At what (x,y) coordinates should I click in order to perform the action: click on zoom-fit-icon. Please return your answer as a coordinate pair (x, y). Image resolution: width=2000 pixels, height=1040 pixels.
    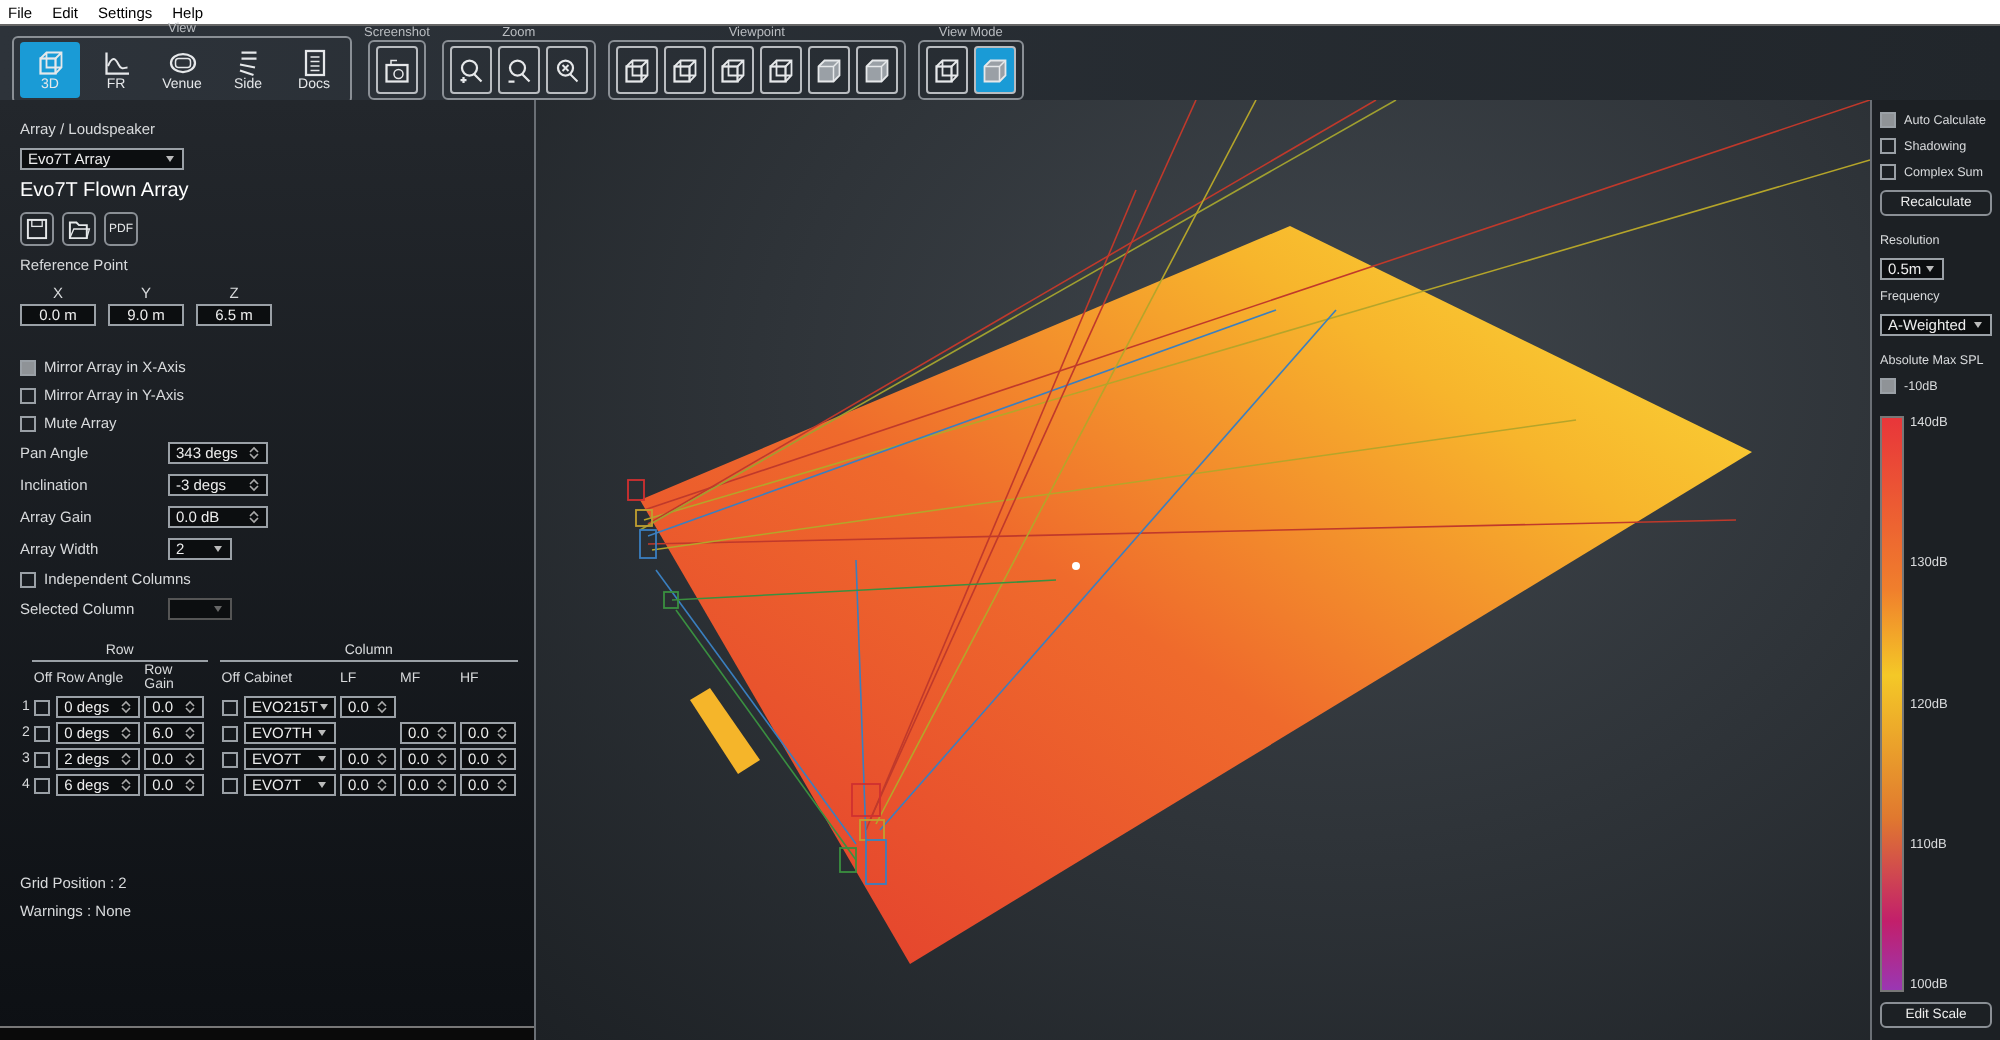
    Looking at the image, I should click on (566, 70).